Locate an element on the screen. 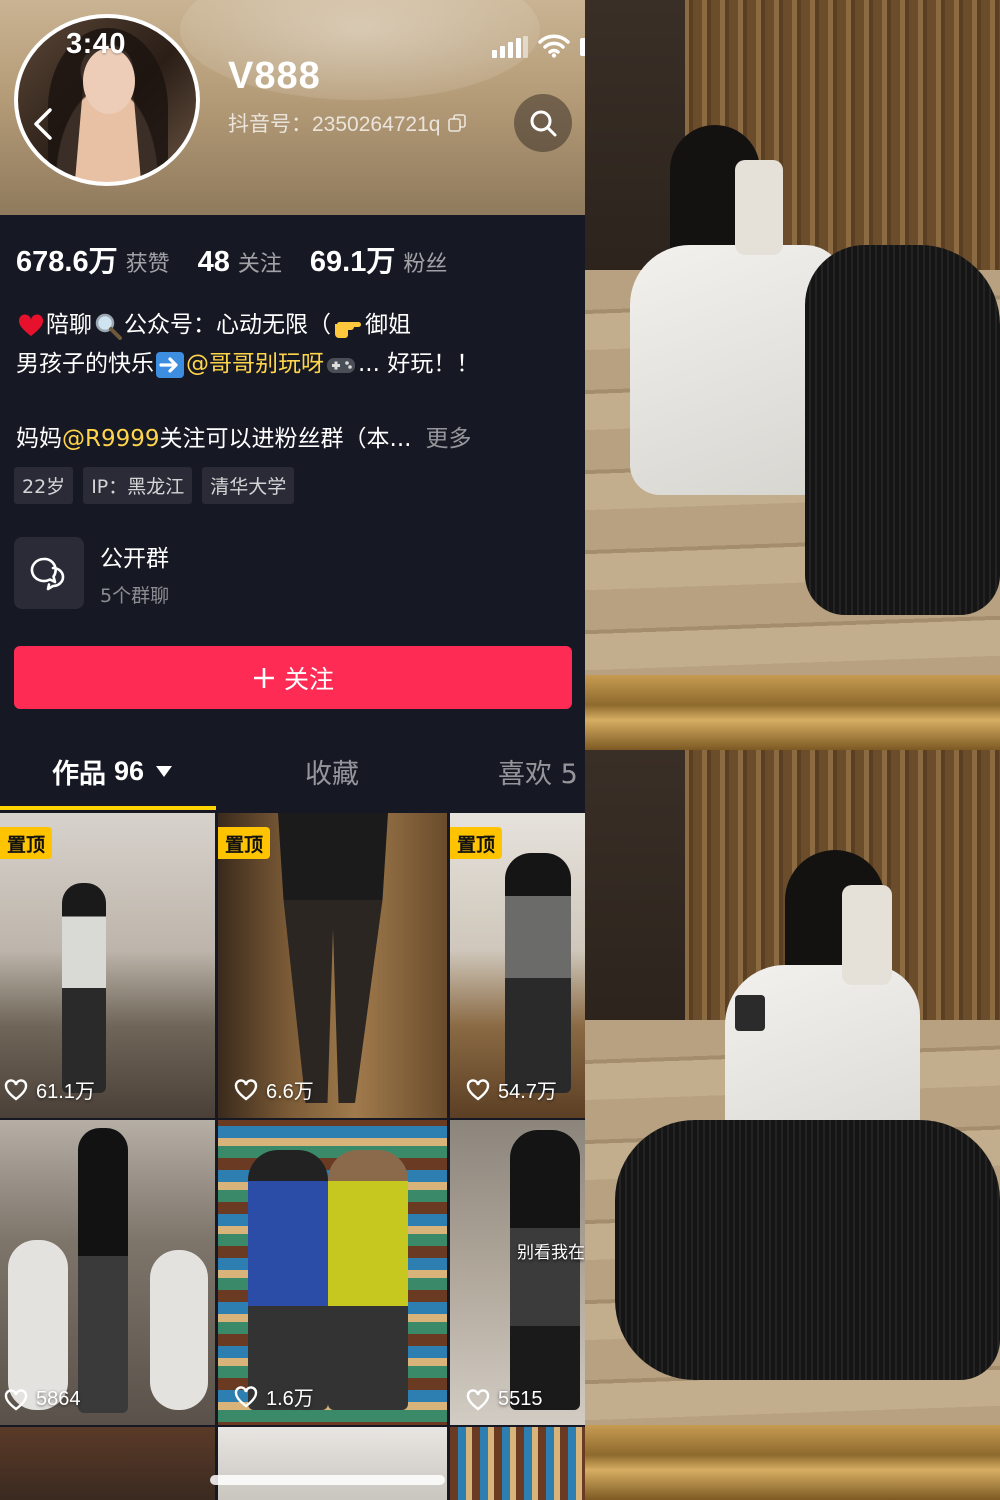 Image resolution: width=1000 pixels, height=1500 pixels. video-likes: 6.6万 is located at coordinates (274, 1089).